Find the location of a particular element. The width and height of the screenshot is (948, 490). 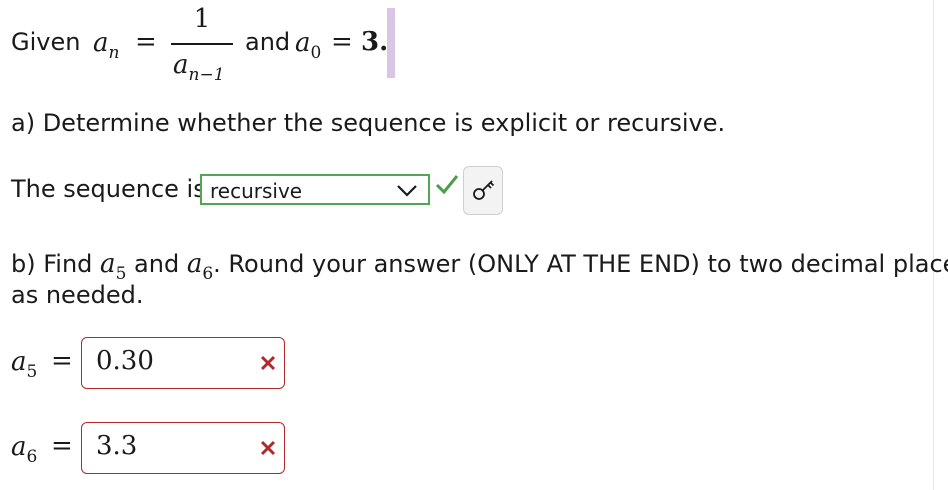

a5-symbol: a5 is located at coordinates (113, 266).